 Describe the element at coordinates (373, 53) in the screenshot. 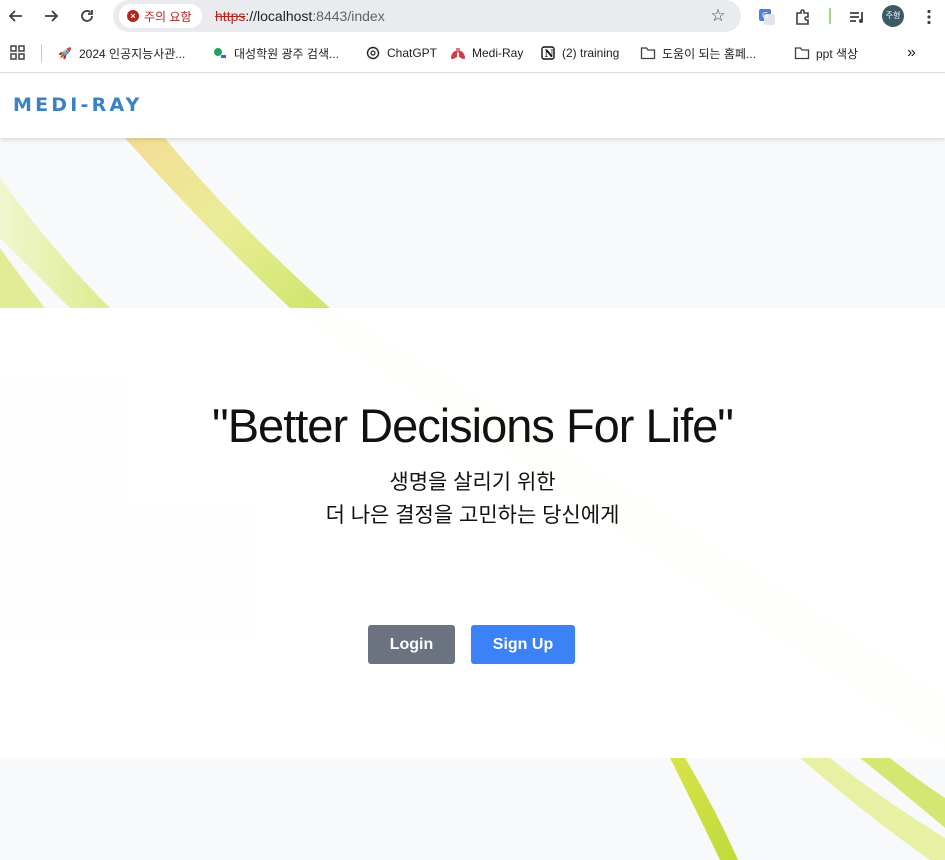

I see `openai-icon` at that location.